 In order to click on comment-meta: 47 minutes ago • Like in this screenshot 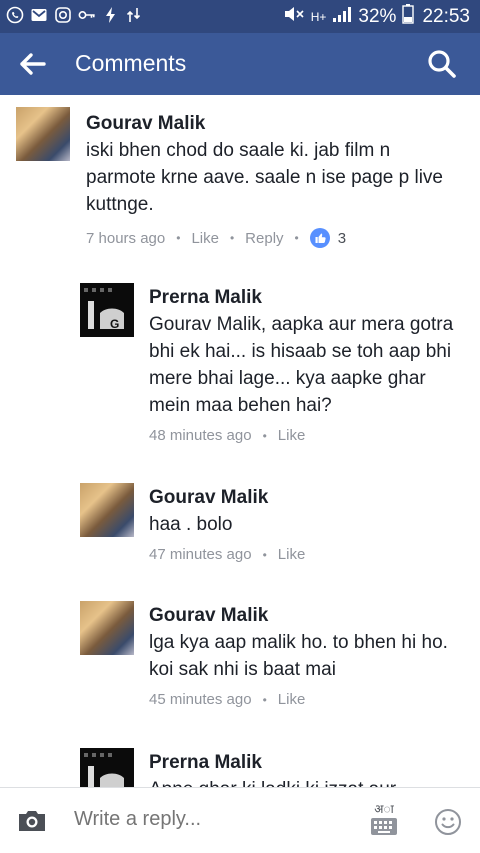, I will do `click(227, 554)`.